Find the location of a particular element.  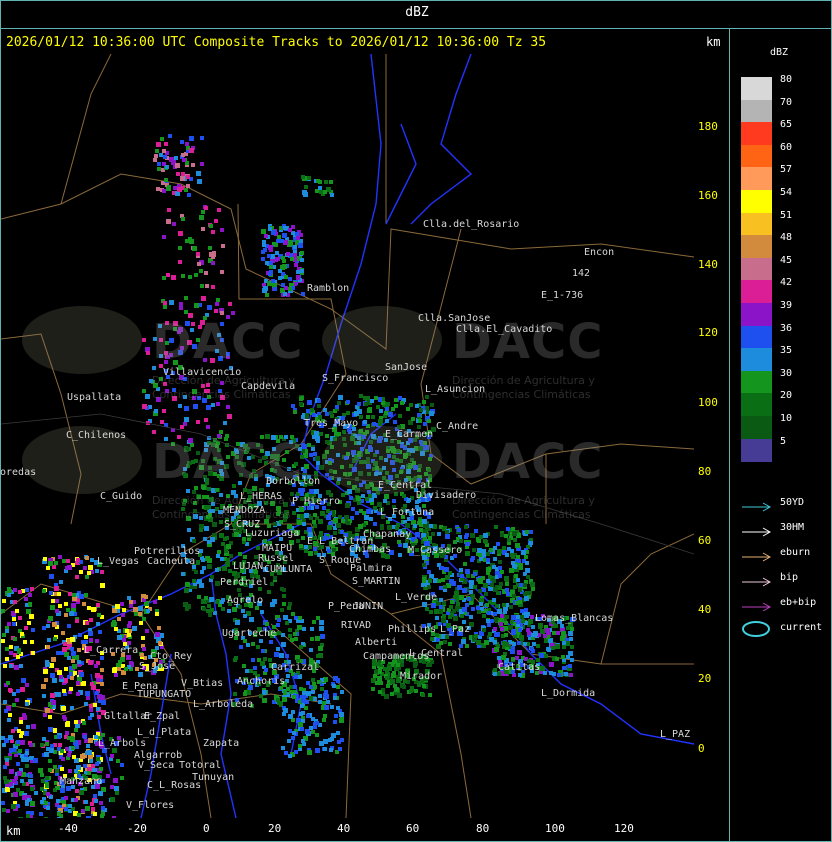

place-label: Ugarteche is located at coordinates (249, 633).